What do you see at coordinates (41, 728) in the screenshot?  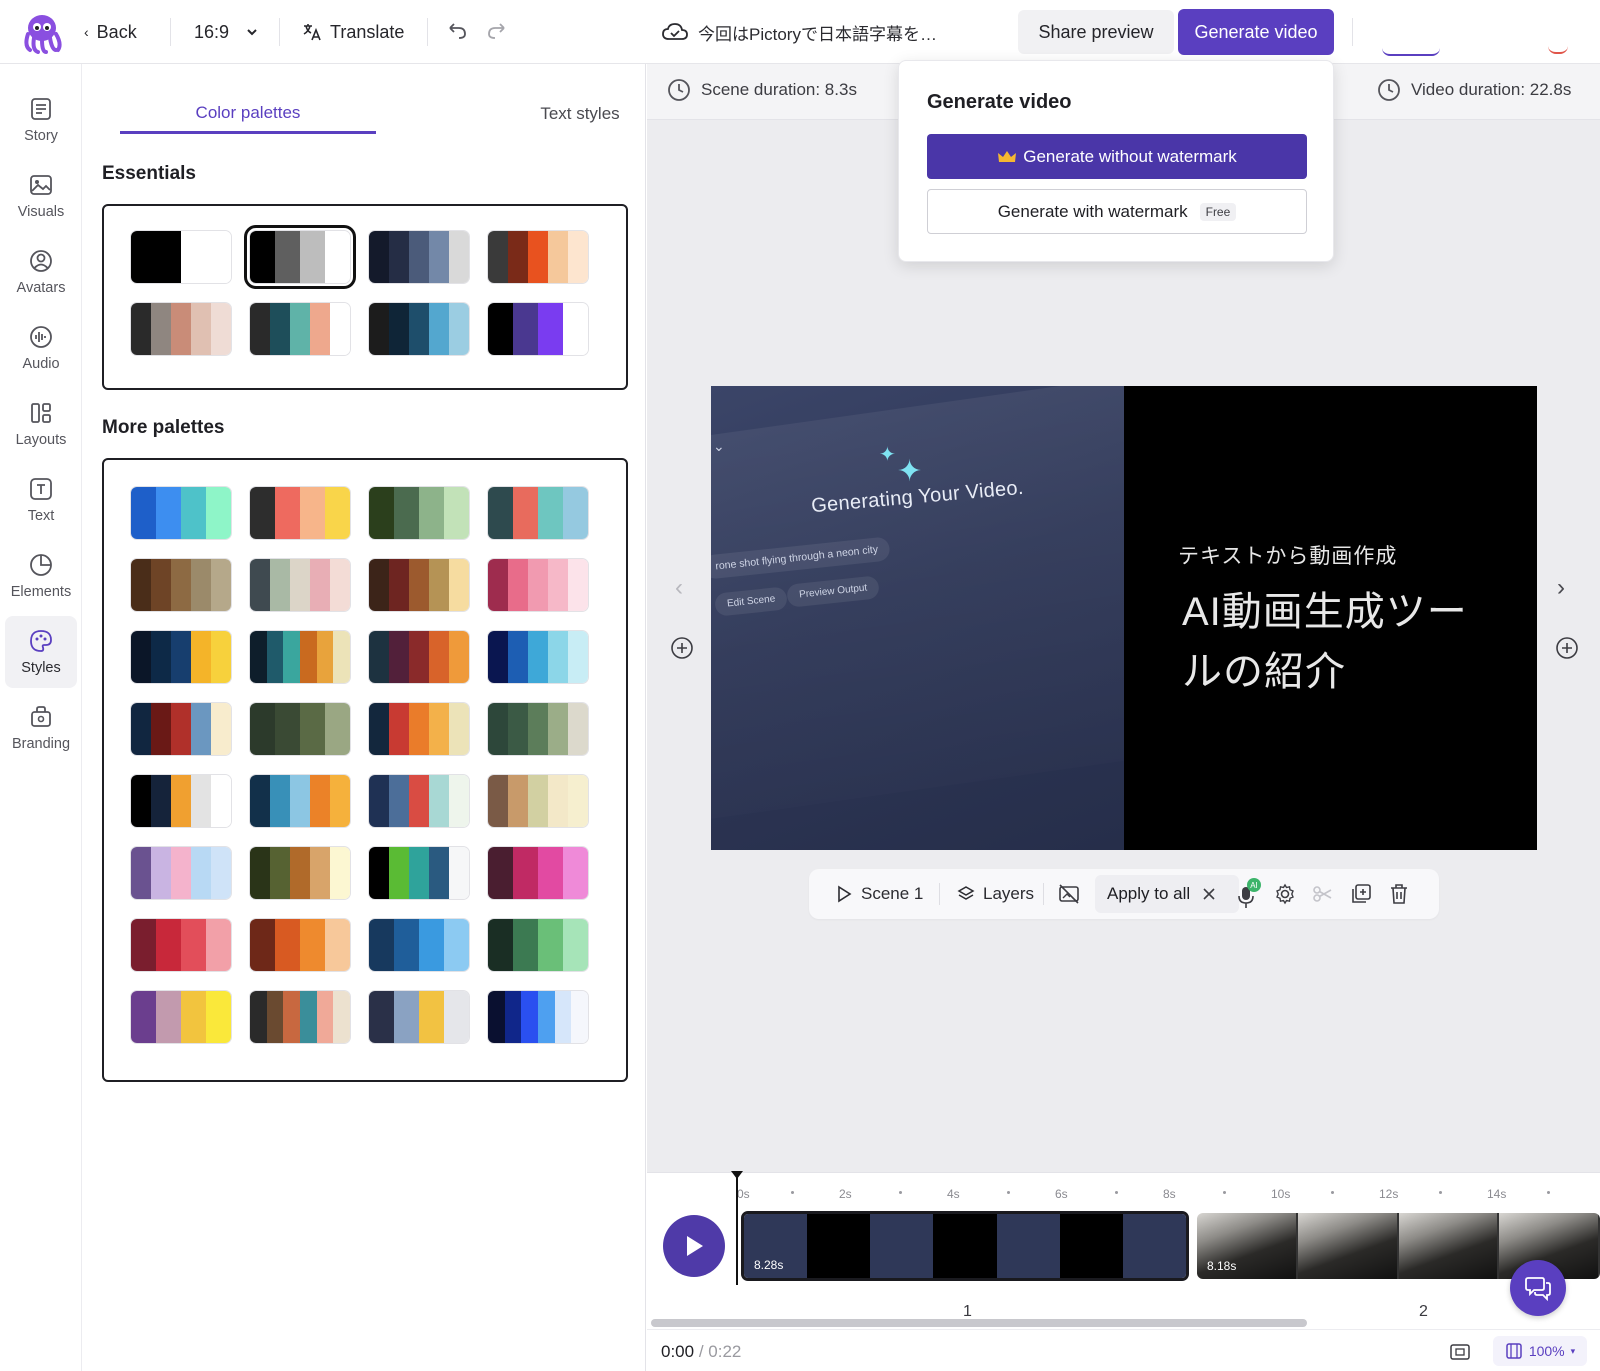 I see `rail-item-branding: Branding` at bounding box center [41, 728].